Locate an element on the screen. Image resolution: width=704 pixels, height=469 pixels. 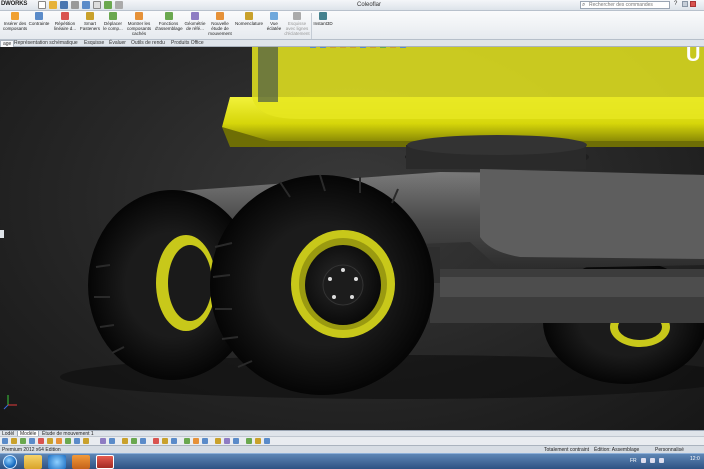
tool-17-icon is located at coordinates (165, 441).